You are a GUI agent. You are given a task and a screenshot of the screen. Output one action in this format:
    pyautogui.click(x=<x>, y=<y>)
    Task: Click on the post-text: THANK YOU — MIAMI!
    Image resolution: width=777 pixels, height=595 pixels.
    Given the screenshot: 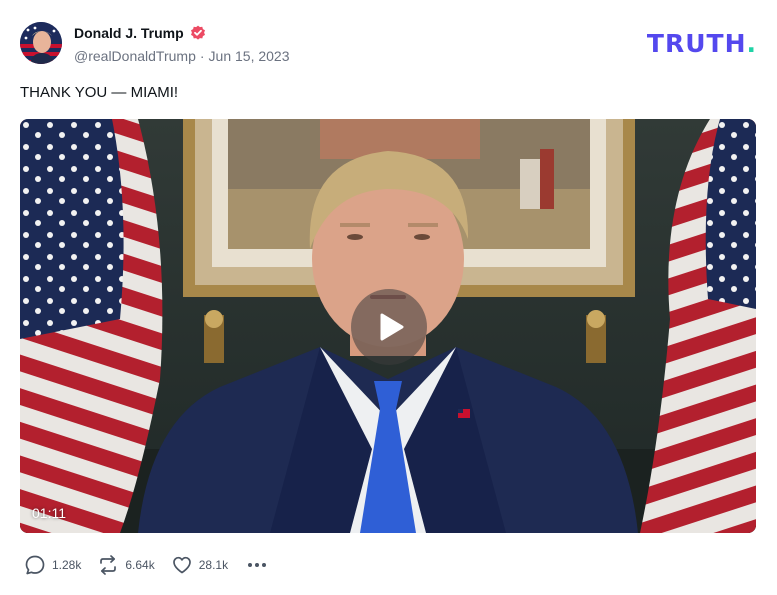 What is the action you would take?
    pyautogui.click(x=99, y=92)
    